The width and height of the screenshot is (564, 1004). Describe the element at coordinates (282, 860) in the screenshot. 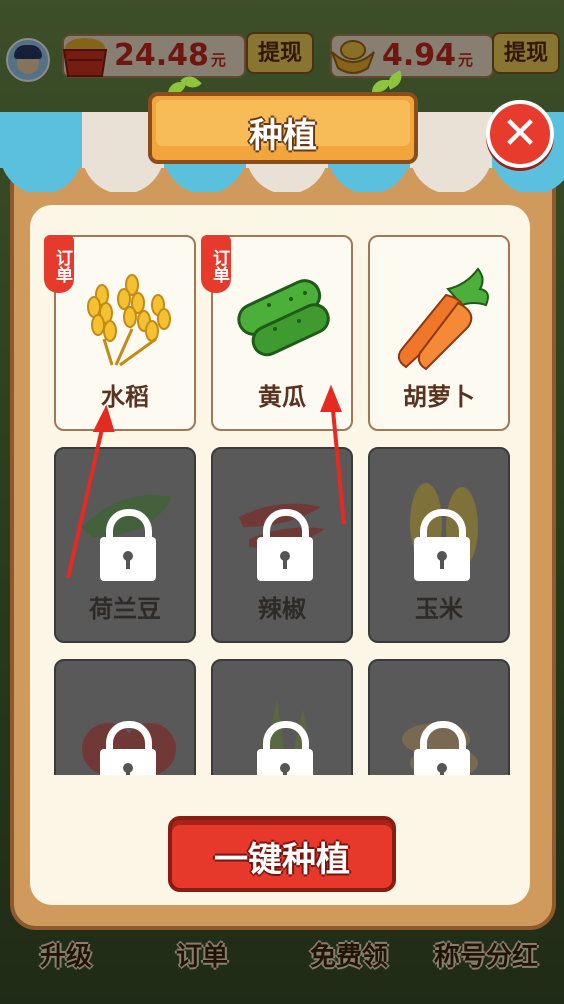

I see `plant-all-label: 一键种植` at that location.